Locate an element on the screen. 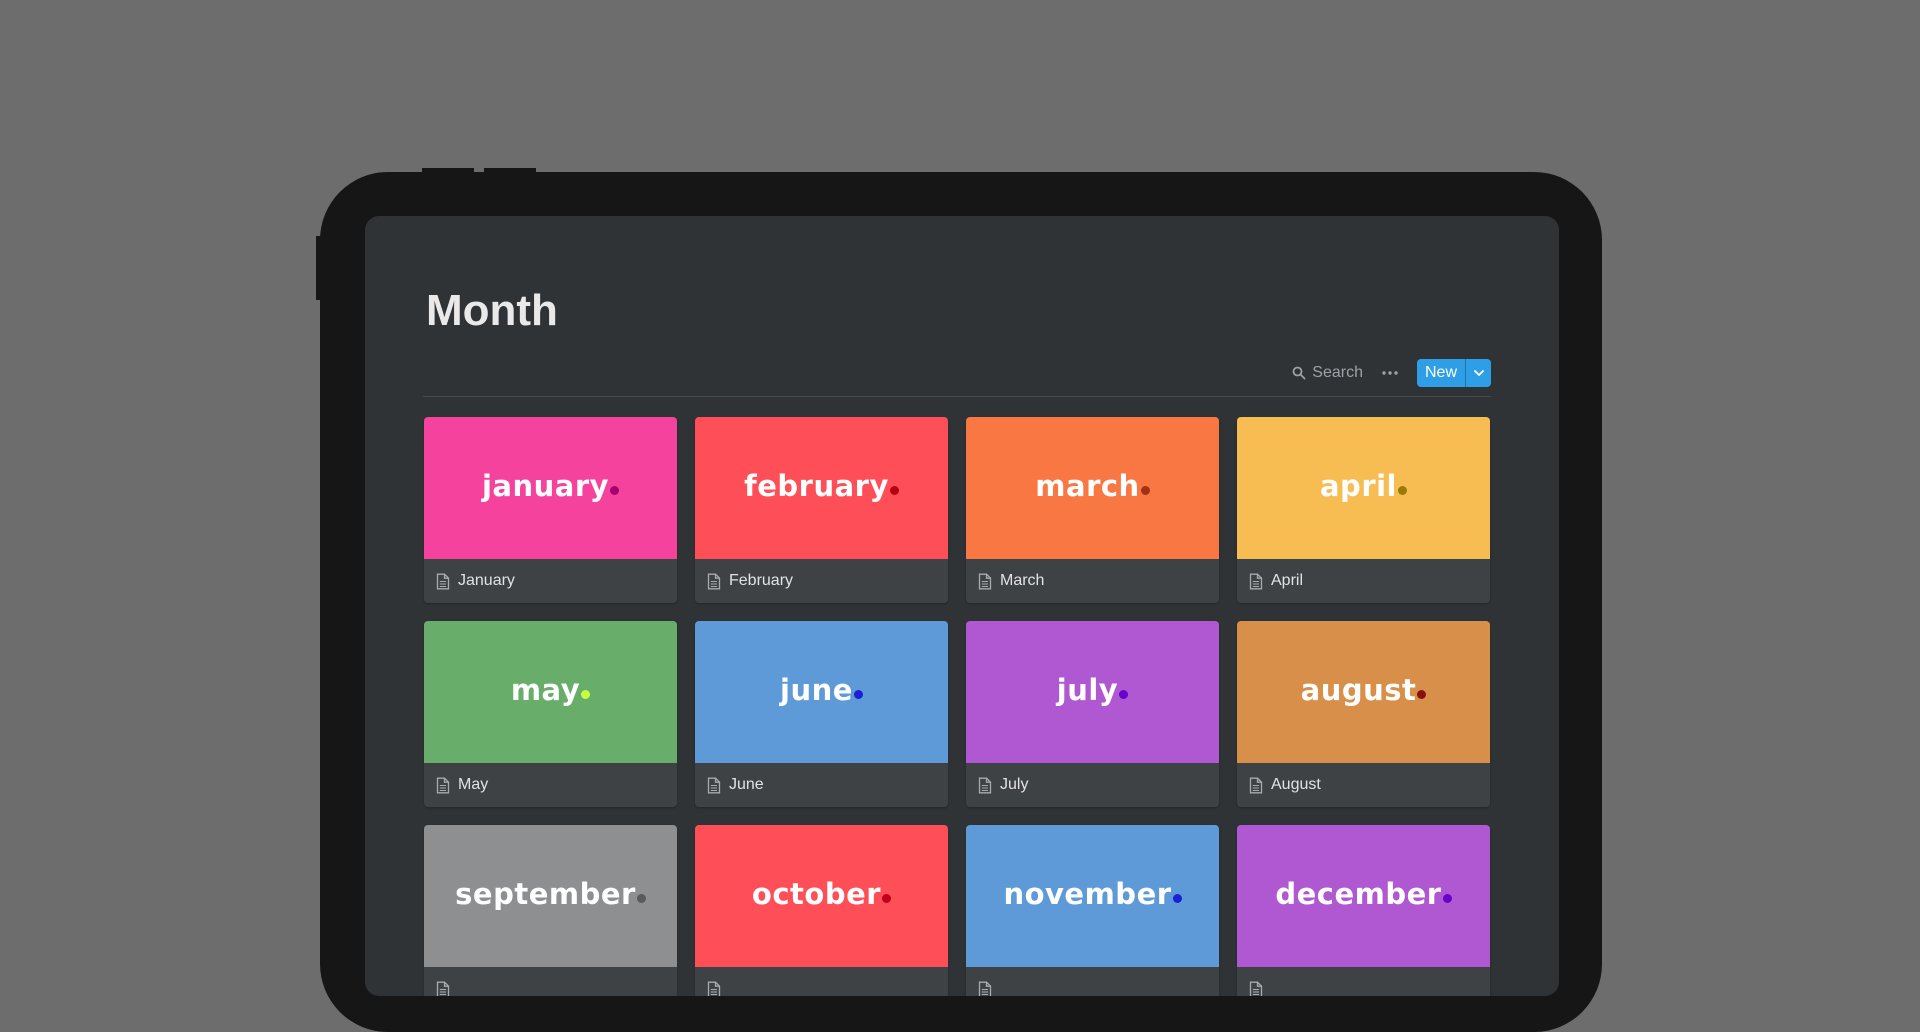 The height and width of the screenshot is (1032, 1920). gallery-card-january: january January is located at coordinates (550, 510).